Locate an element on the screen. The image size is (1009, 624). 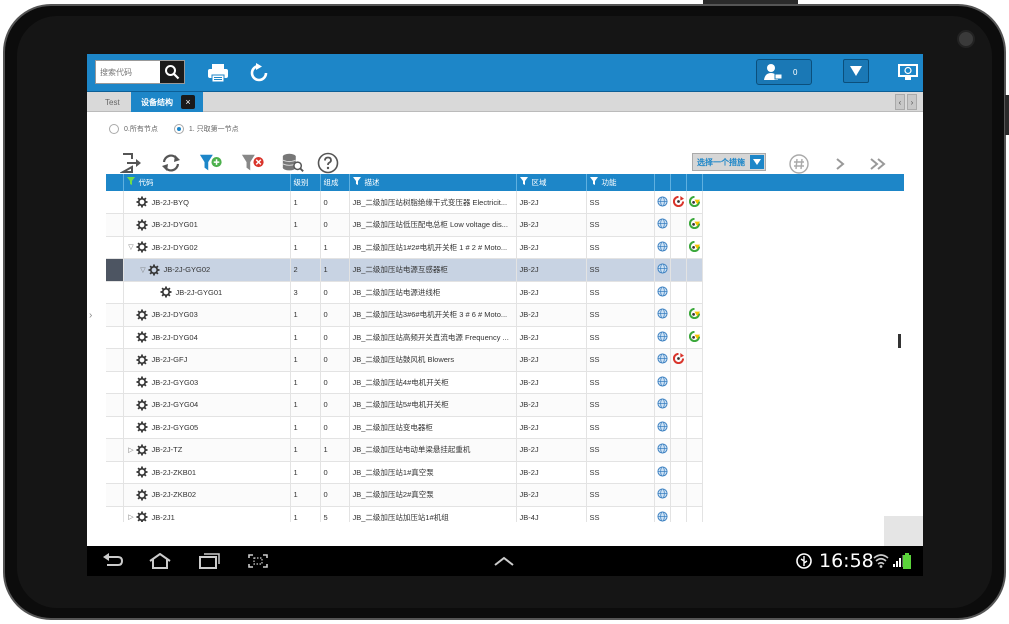
table-row: JB-2J-GFJ 1 0 JB_二级加压站鼓风机 Blowers JB-2J SS is located at coordinates (505, 360).